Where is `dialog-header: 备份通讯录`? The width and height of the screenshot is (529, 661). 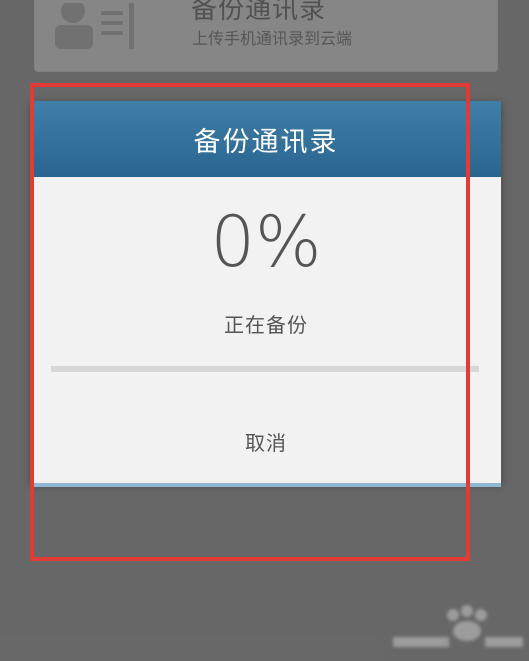
dialog-header: 备份通讯录 is located at coordinates (266, 139).